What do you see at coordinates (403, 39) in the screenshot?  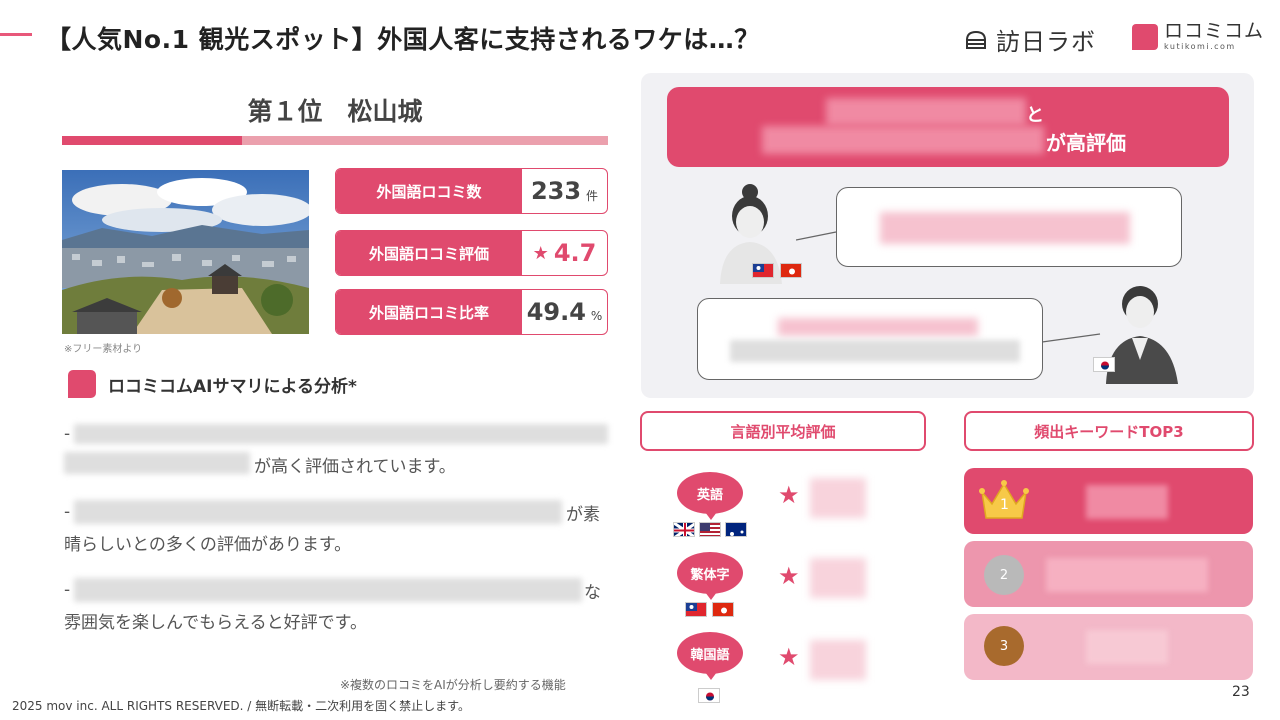 I see `page-title: 【人気No.1 観光スポット】外国人客に支持されるワケは…？` at bounding box center [403, 39].